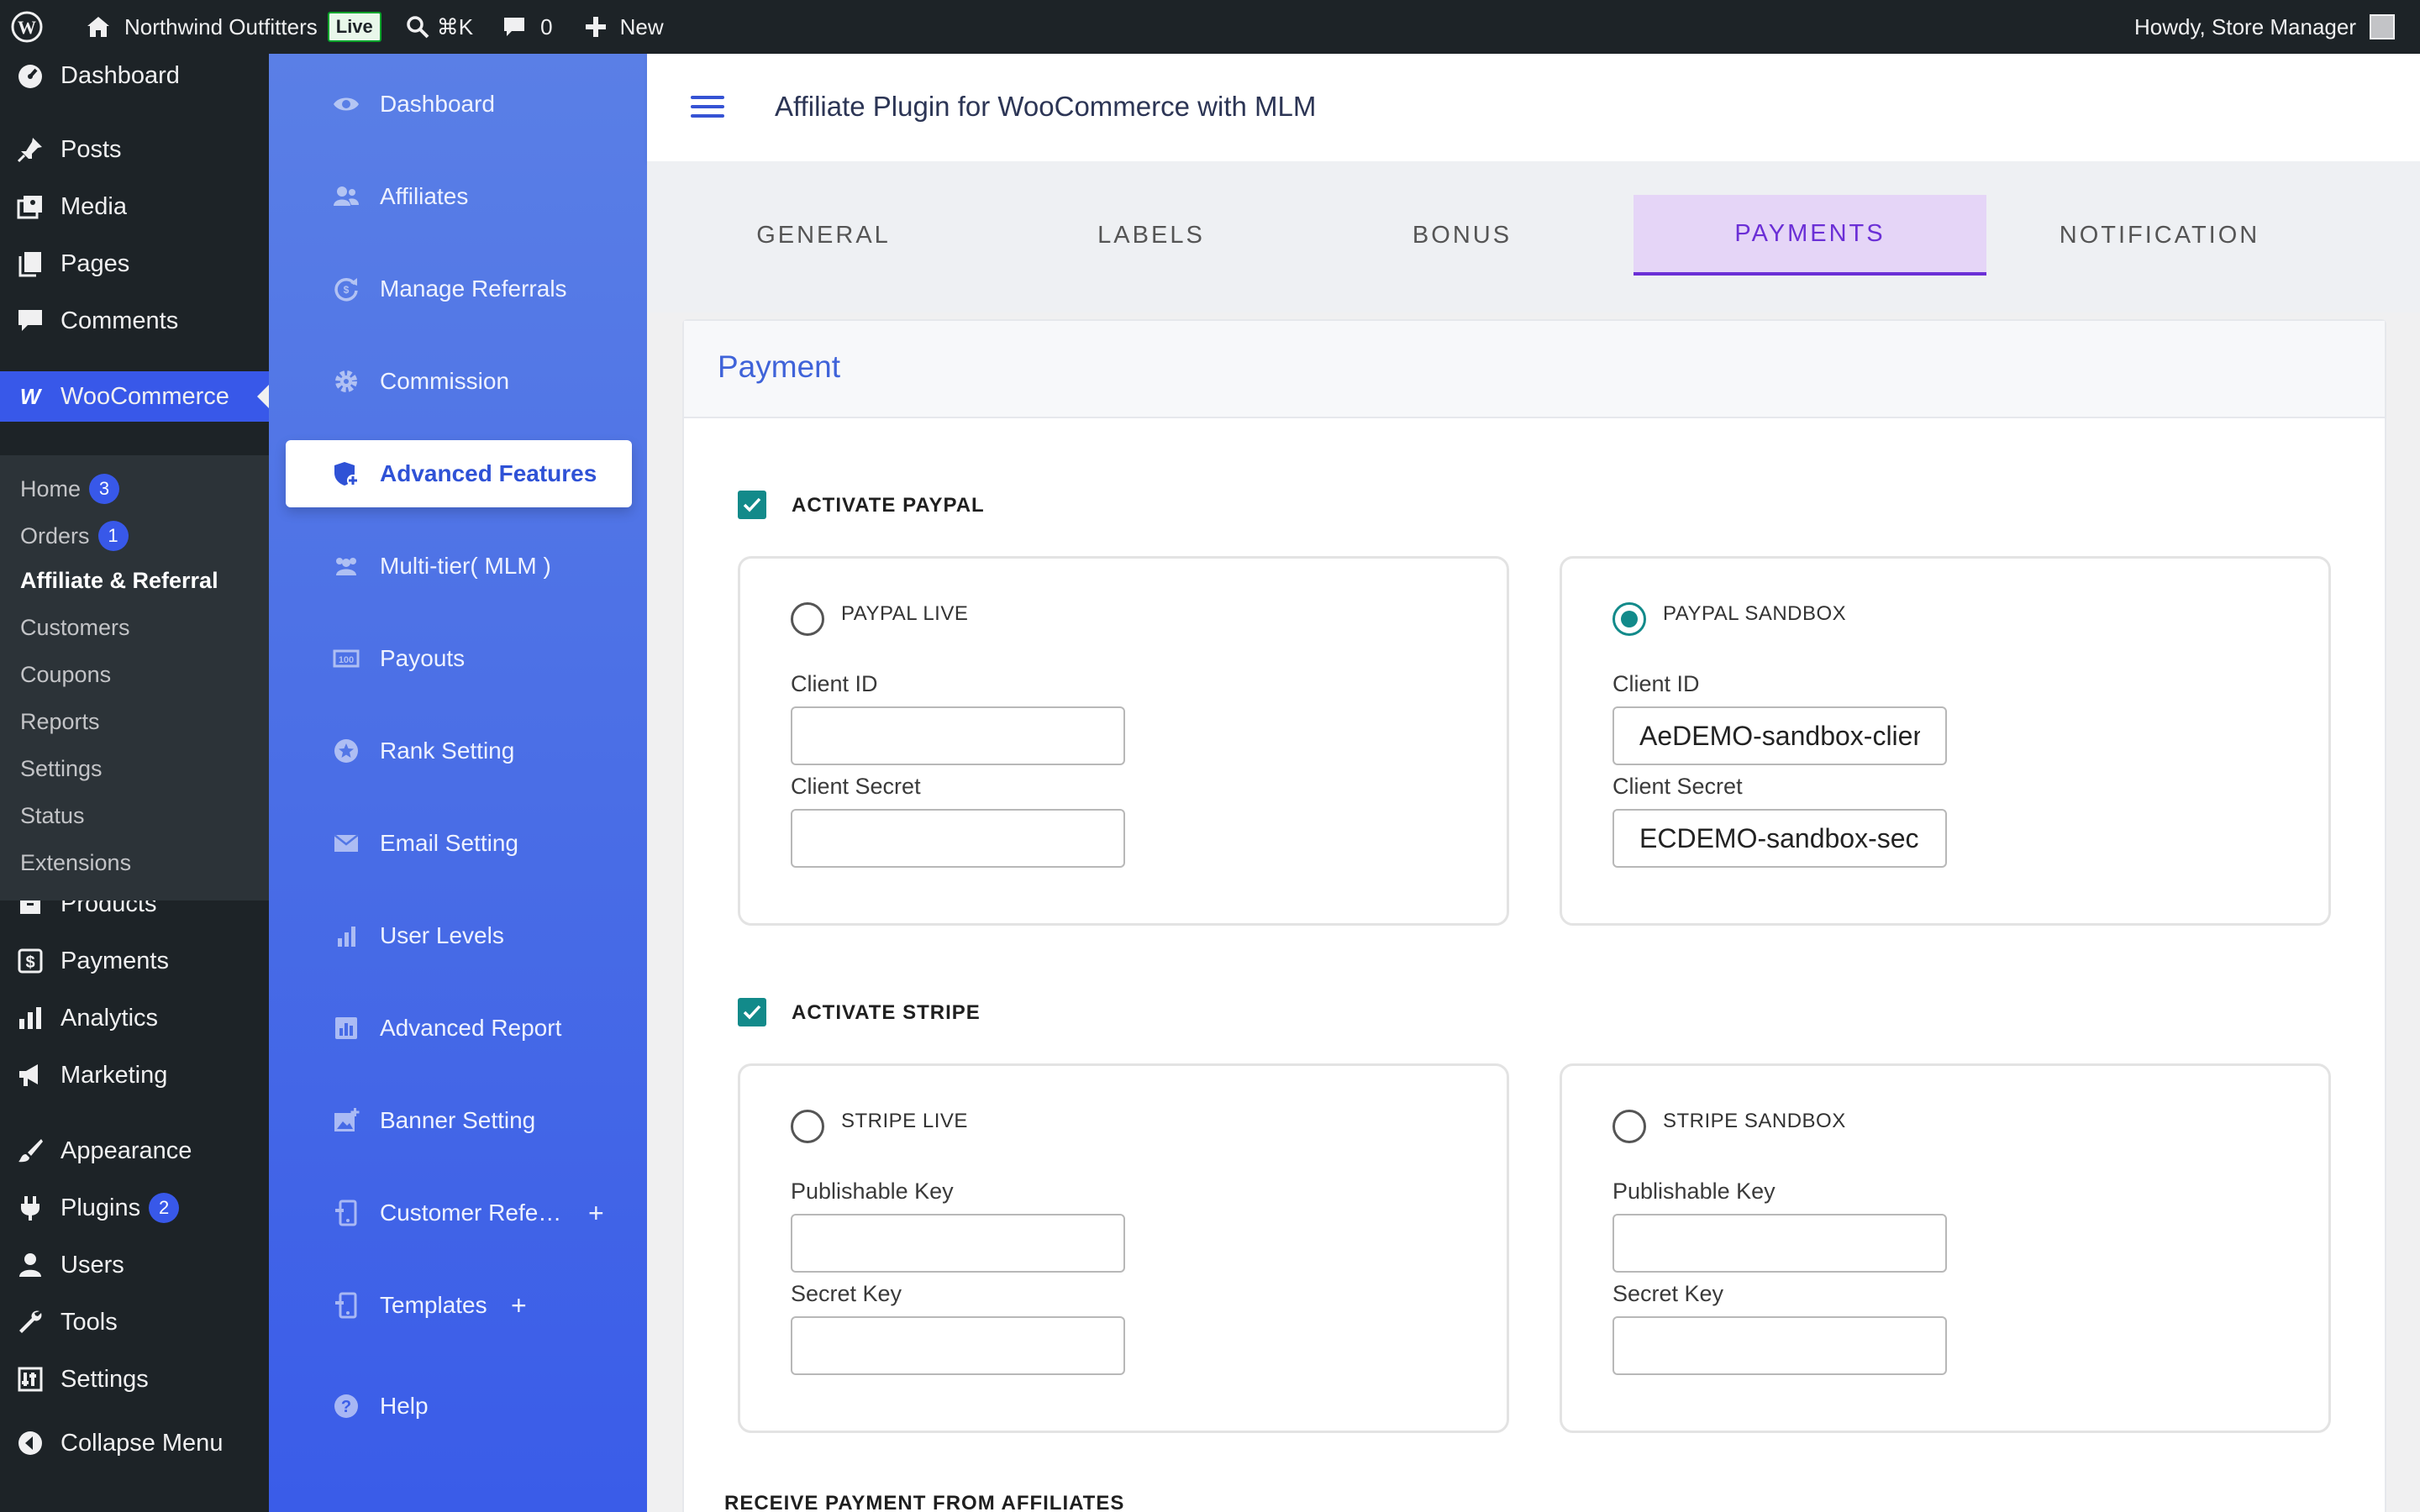  What do you see at coordinates (958, 838) in the screenshot?
I see `paypal-live-client-secret-input` at bounding box center [958, 838].